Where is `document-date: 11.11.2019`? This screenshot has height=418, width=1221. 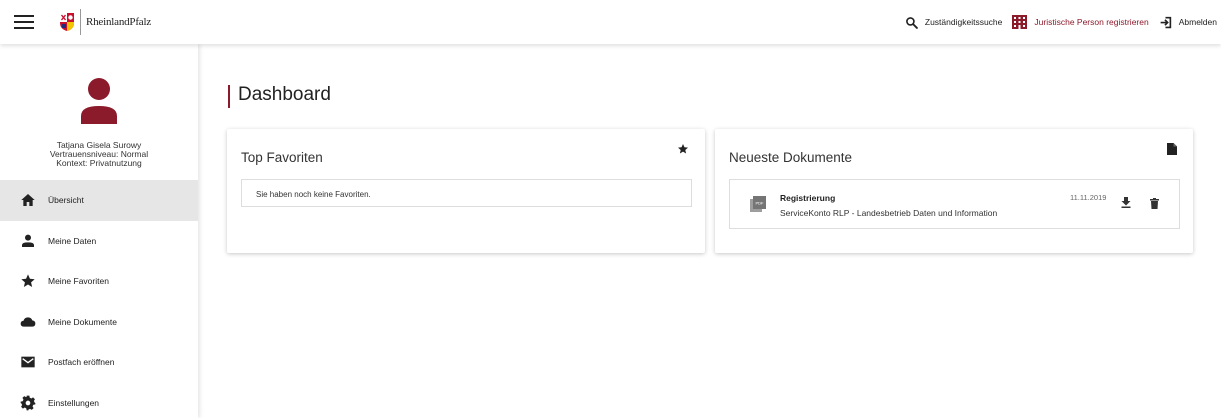
document-date: 11.11.2019 is located at coordinates (1088, 197).